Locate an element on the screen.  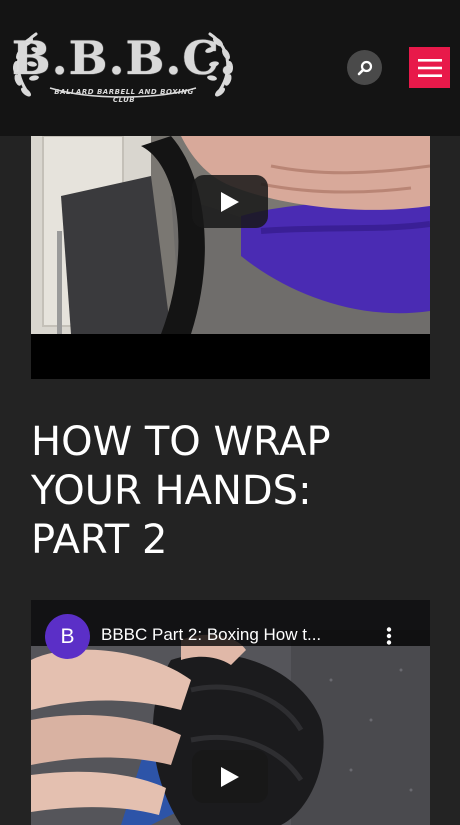
more-vertical-icon is located at coordinates (389, 636).